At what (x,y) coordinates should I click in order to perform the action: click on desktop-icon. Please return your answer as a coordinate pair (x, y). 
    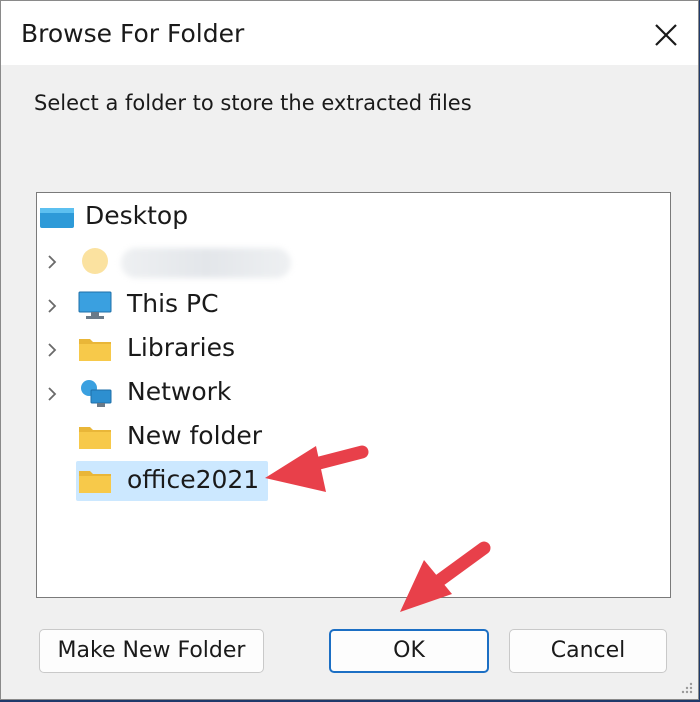
    Looking at the image, I should click on (57, 218).